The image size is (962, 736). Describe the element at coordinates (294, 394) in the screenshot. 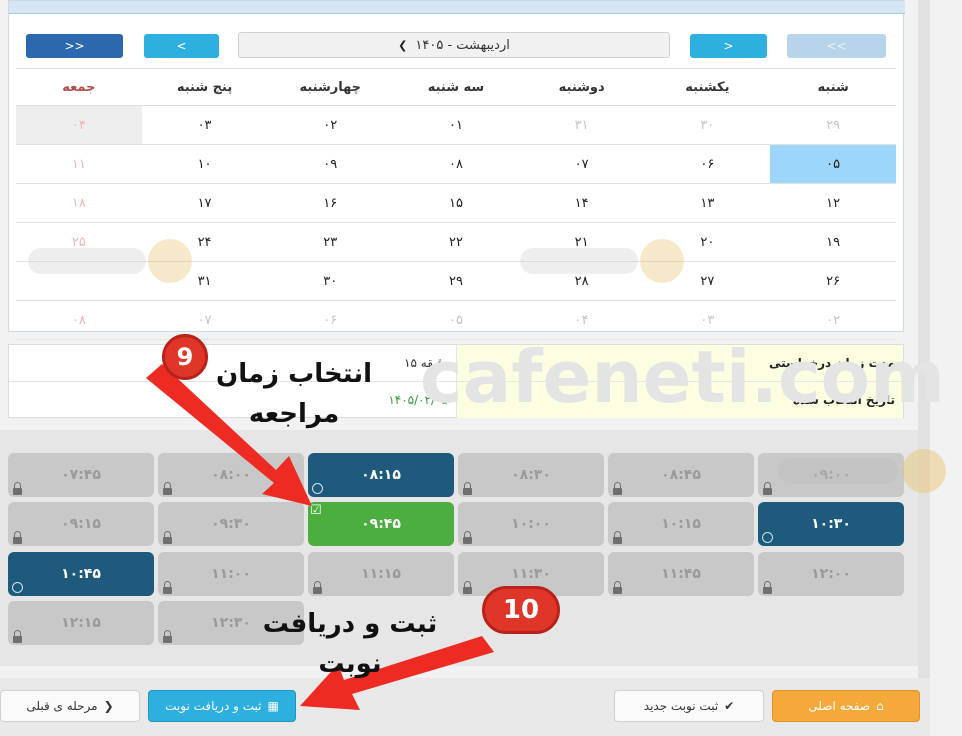

I see `step-9-callout: انتخاب زمان مراجعه` at that location.